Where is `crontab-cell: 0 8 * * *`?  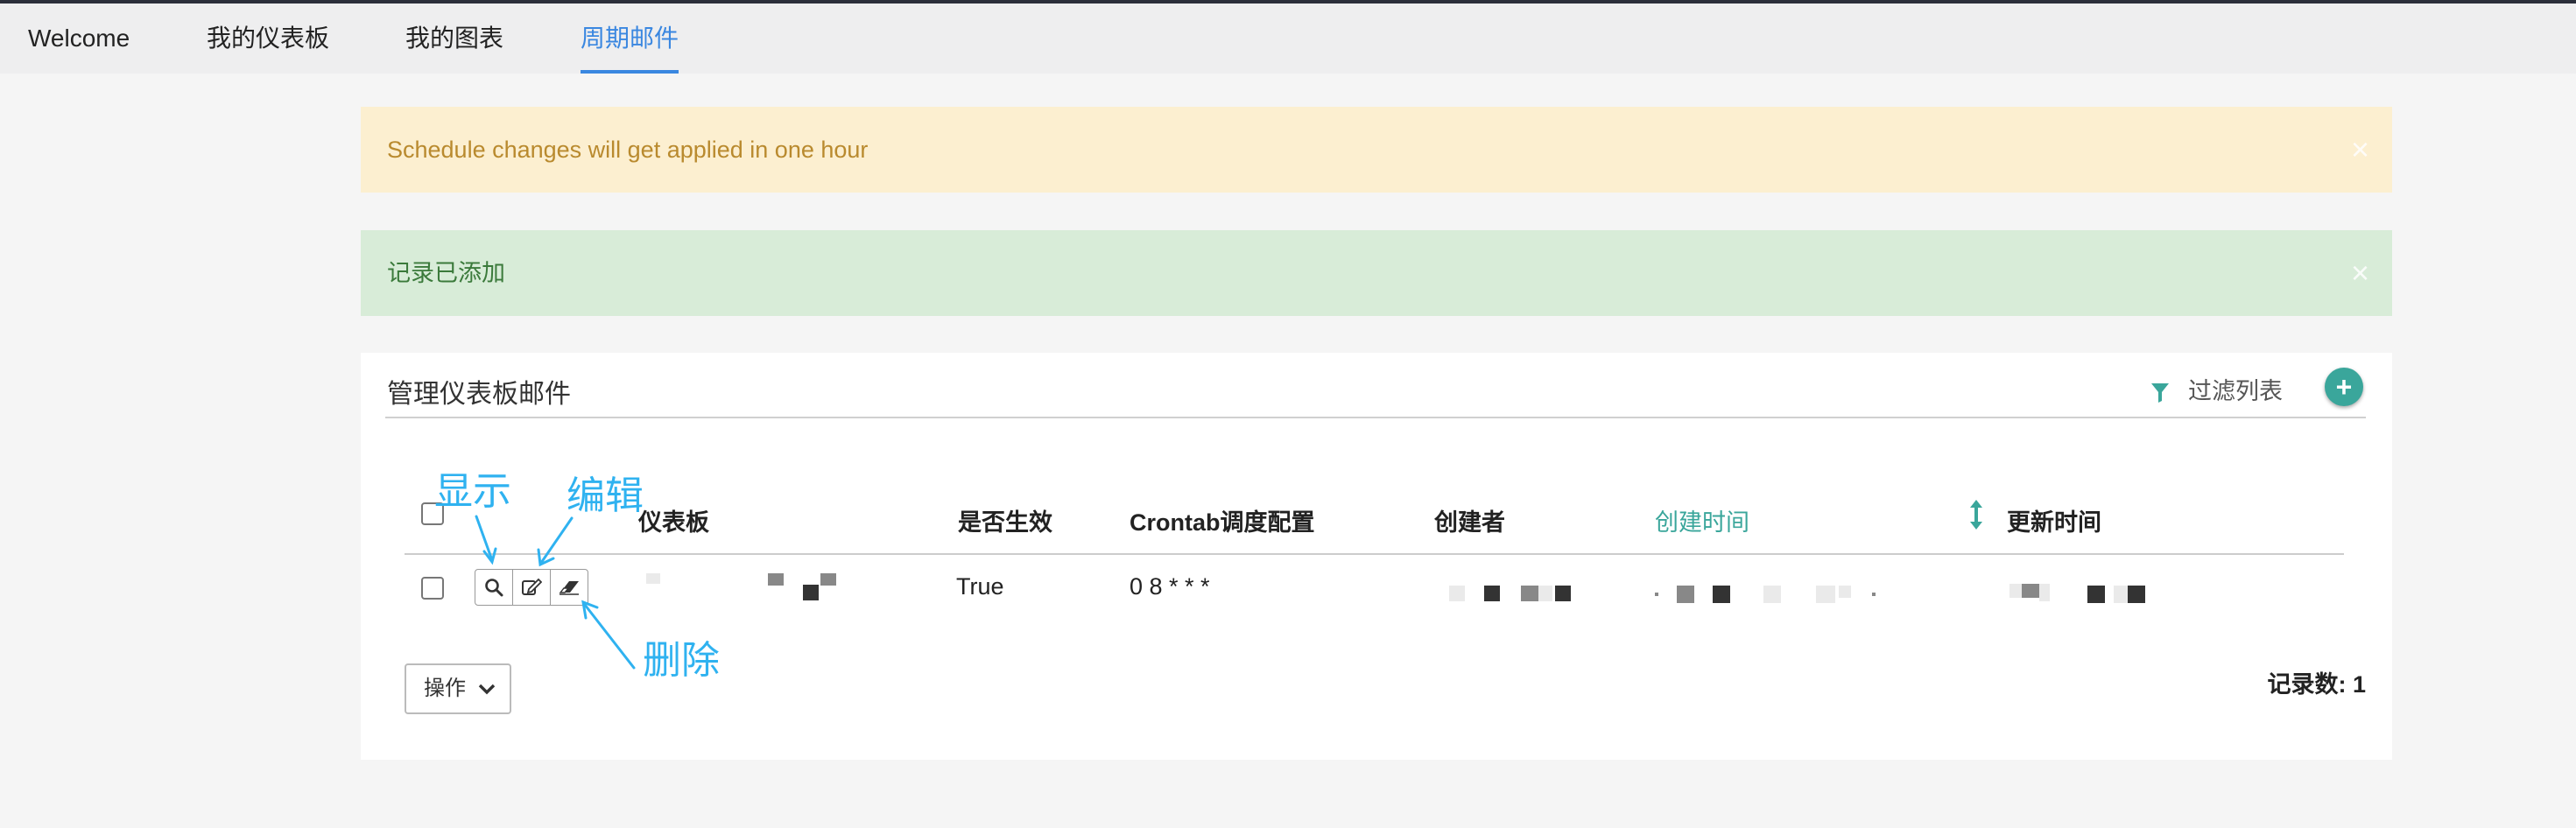
crontab-cell: 0 8 * * * is located at coordinates (1170, 586).